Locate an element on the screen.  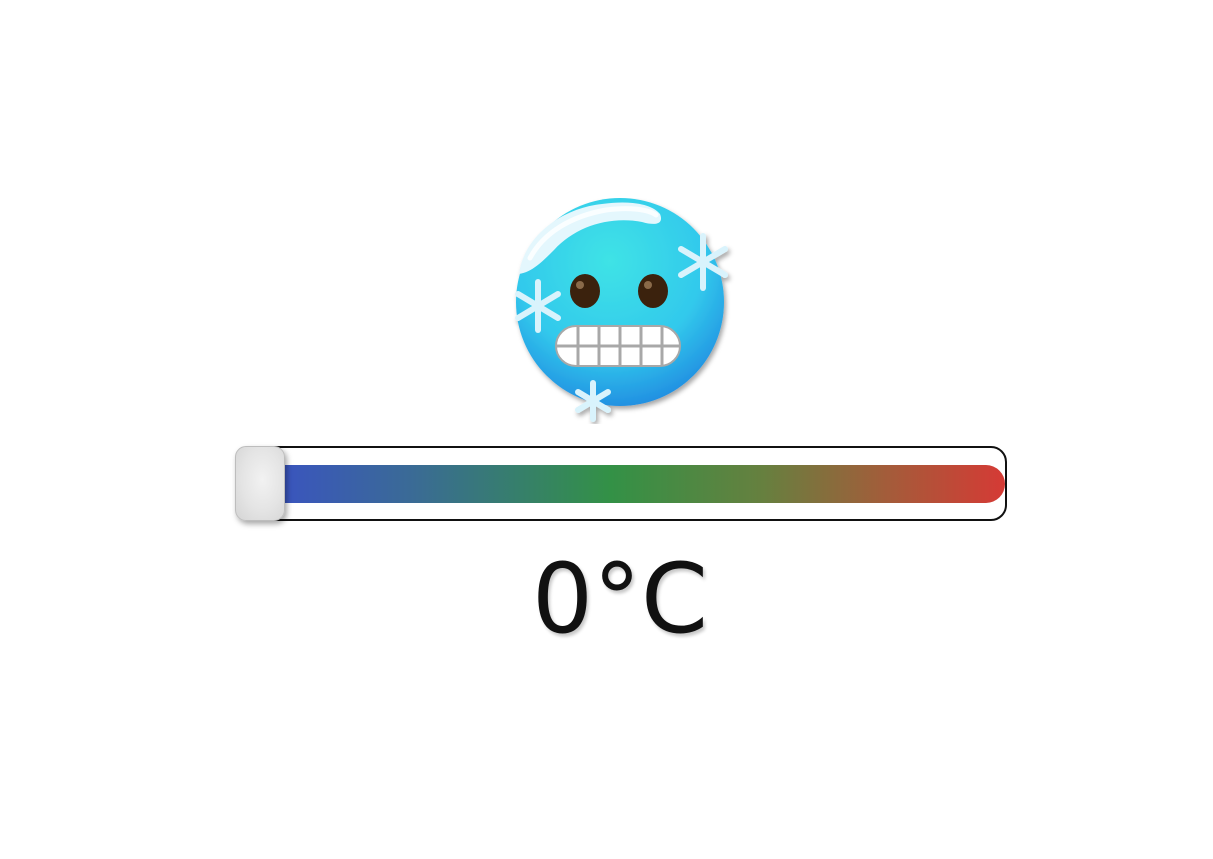
slider-thumb is located at coordinates (260, 483).